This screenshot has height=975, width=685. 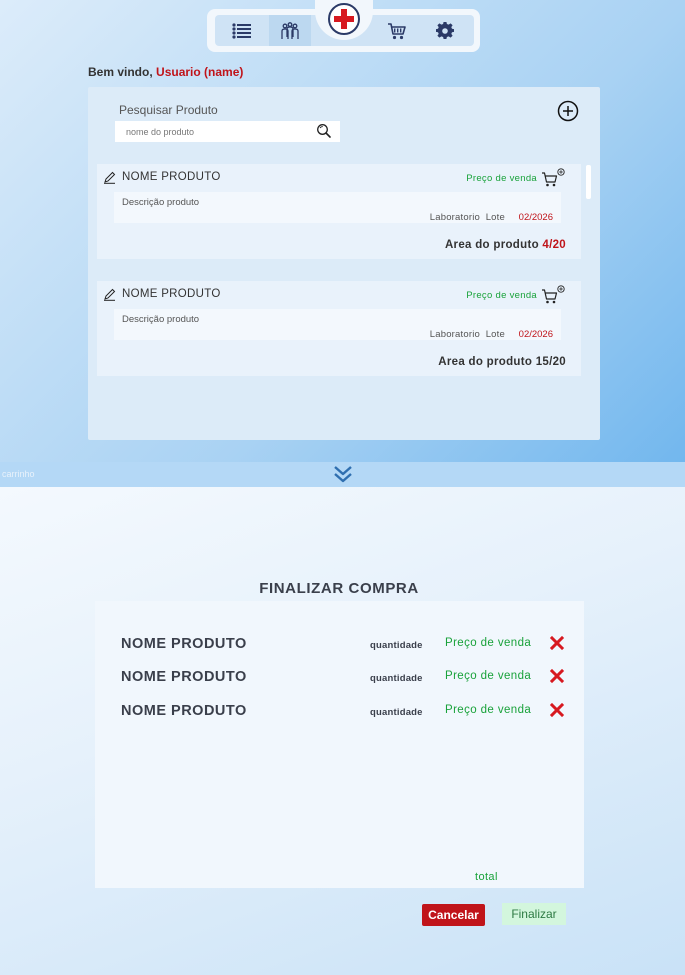 What do you see at coordinates (324, 131) in the screenshot?
I see `search-icon` at bounding box center [324, 131].